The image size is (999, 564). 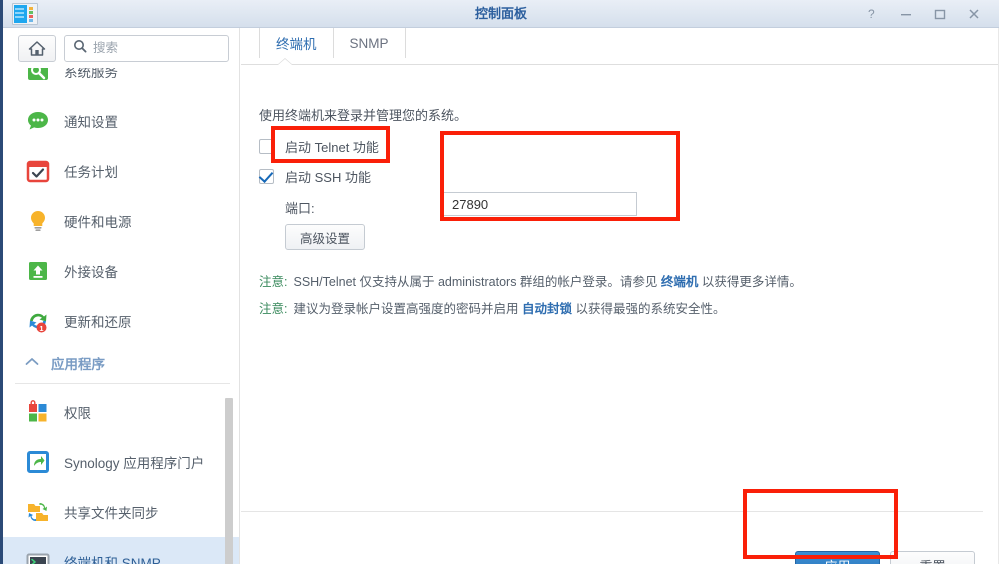 What do you see at coordinates (121, 82) in the screenshot?
I see `sidebar-item-system-service: 系统服务` at bounding box center [121, 82].